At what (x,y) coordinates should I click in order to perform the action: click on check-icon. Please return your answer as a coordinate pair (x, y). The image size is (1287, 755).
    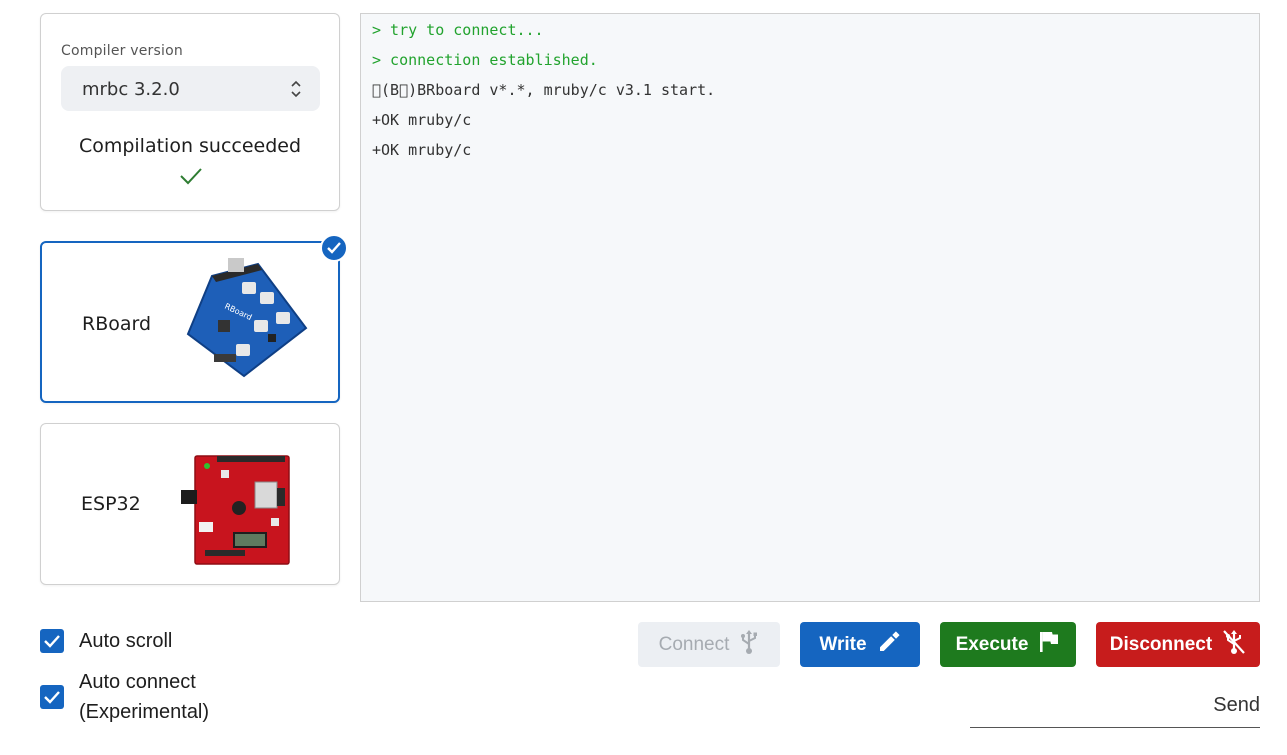
    Looking at the image, I should click on (191, 178).